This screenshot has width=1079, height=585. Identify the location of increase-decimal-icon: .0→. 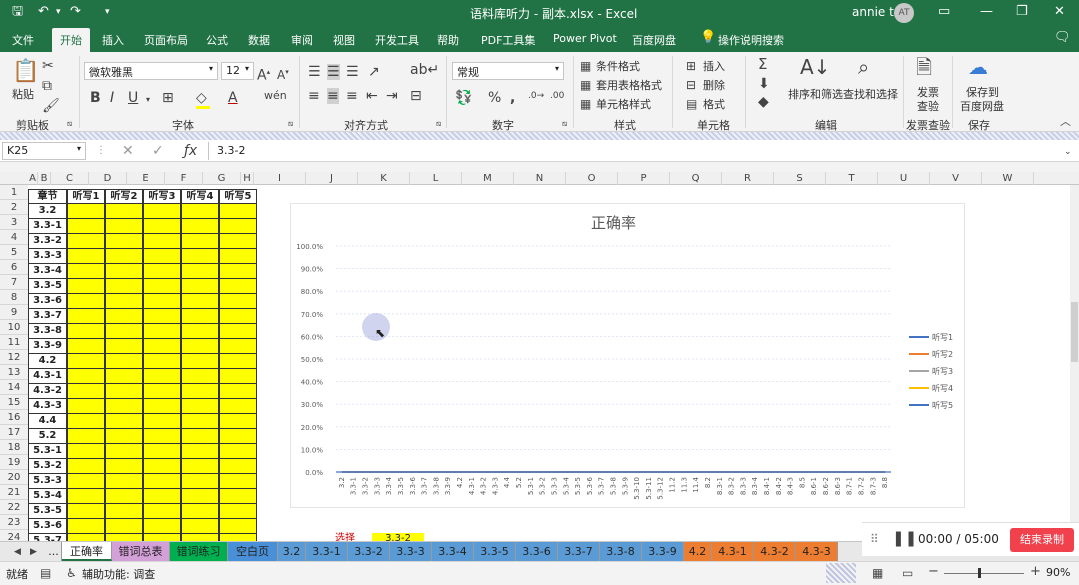
(536, 96).